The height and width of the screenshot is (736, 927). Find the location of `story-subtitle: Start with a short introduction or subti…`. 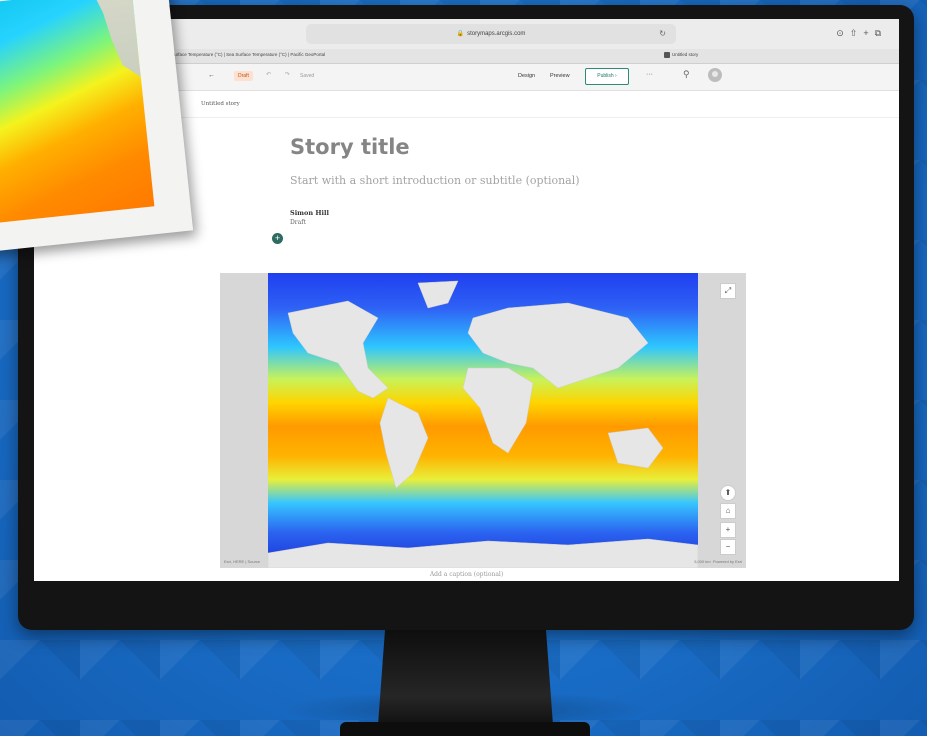

story-subtitle: Start with a short introduction or subti… is located at coordinates (435, 180).